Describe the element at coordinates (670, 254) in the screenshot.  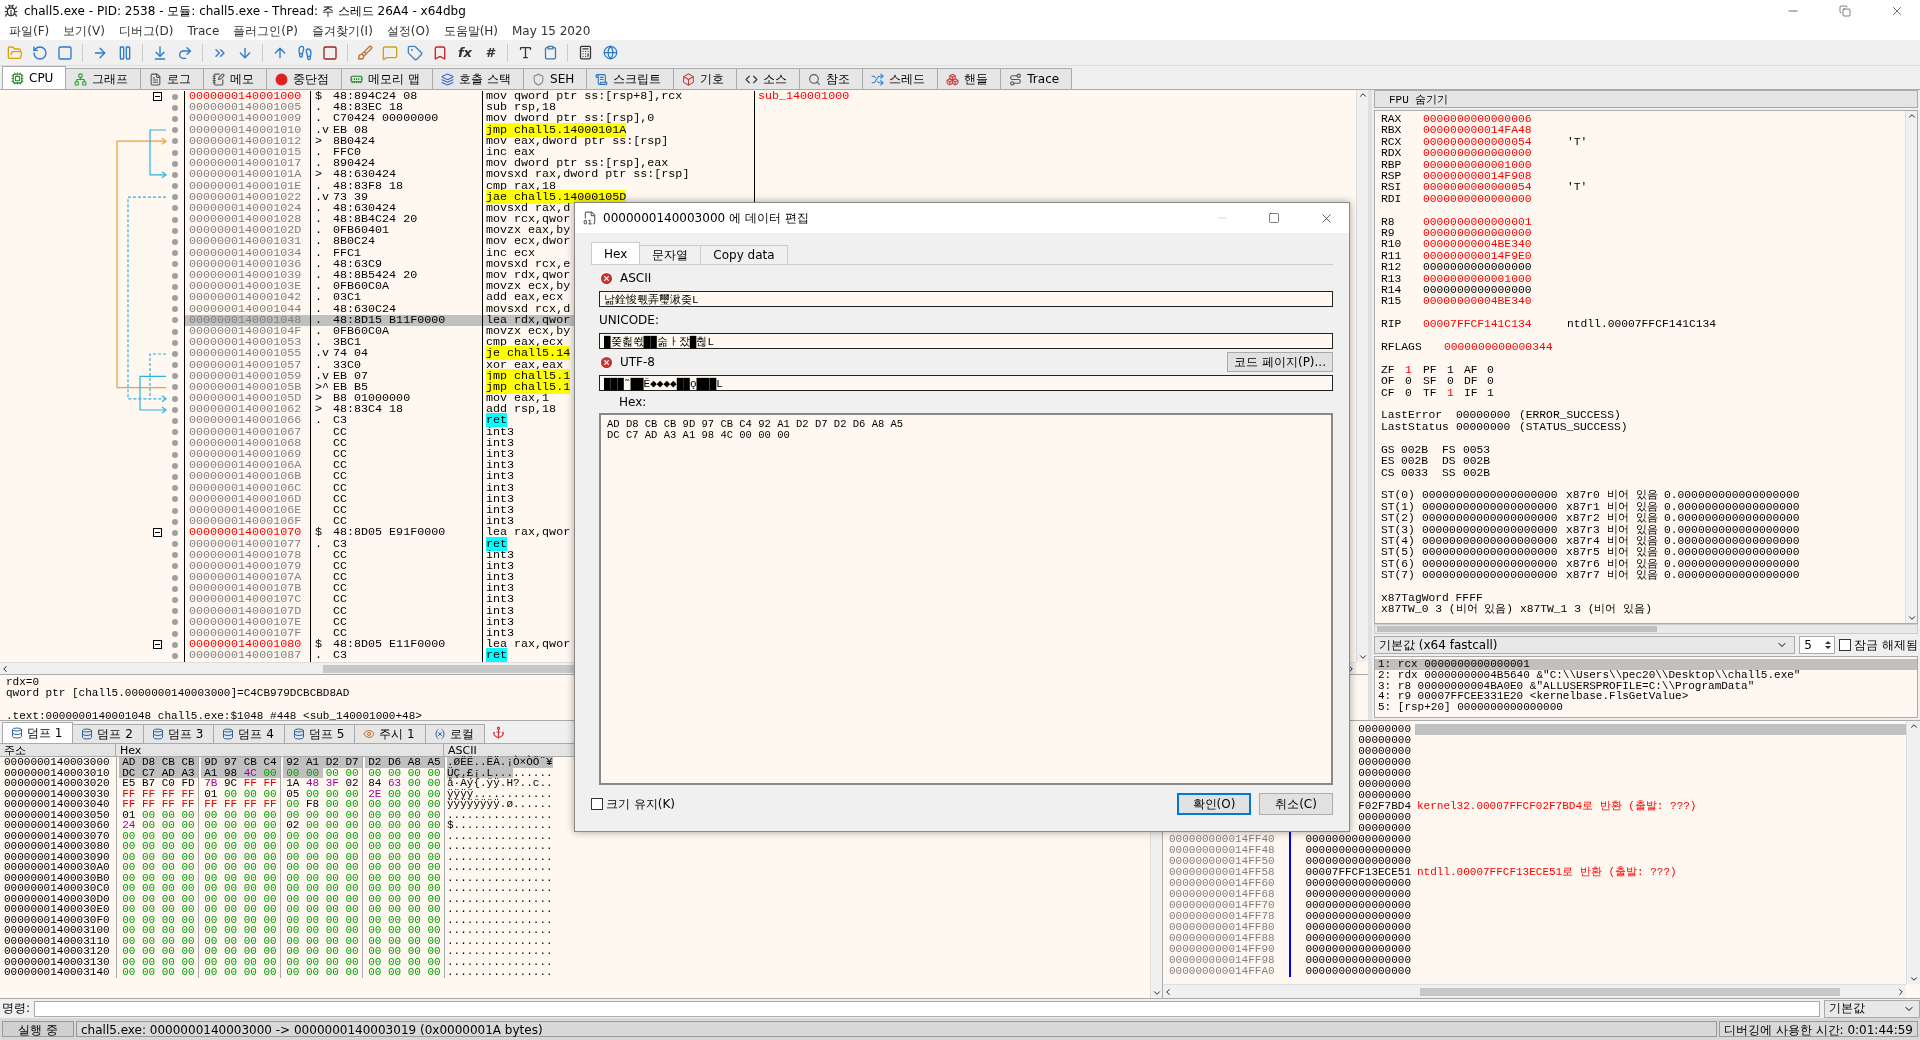
I see `tab: 문자열` at that location.